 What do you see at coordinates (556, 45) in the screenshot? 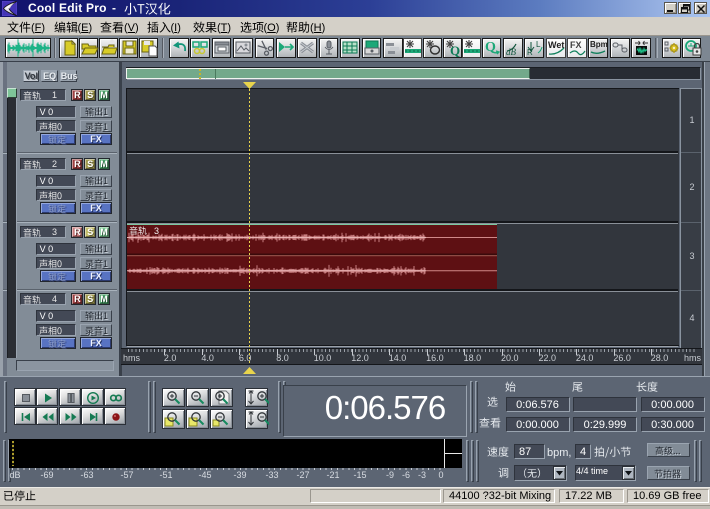
I see `svg-text: Wet` at bounding box center [556, 45].